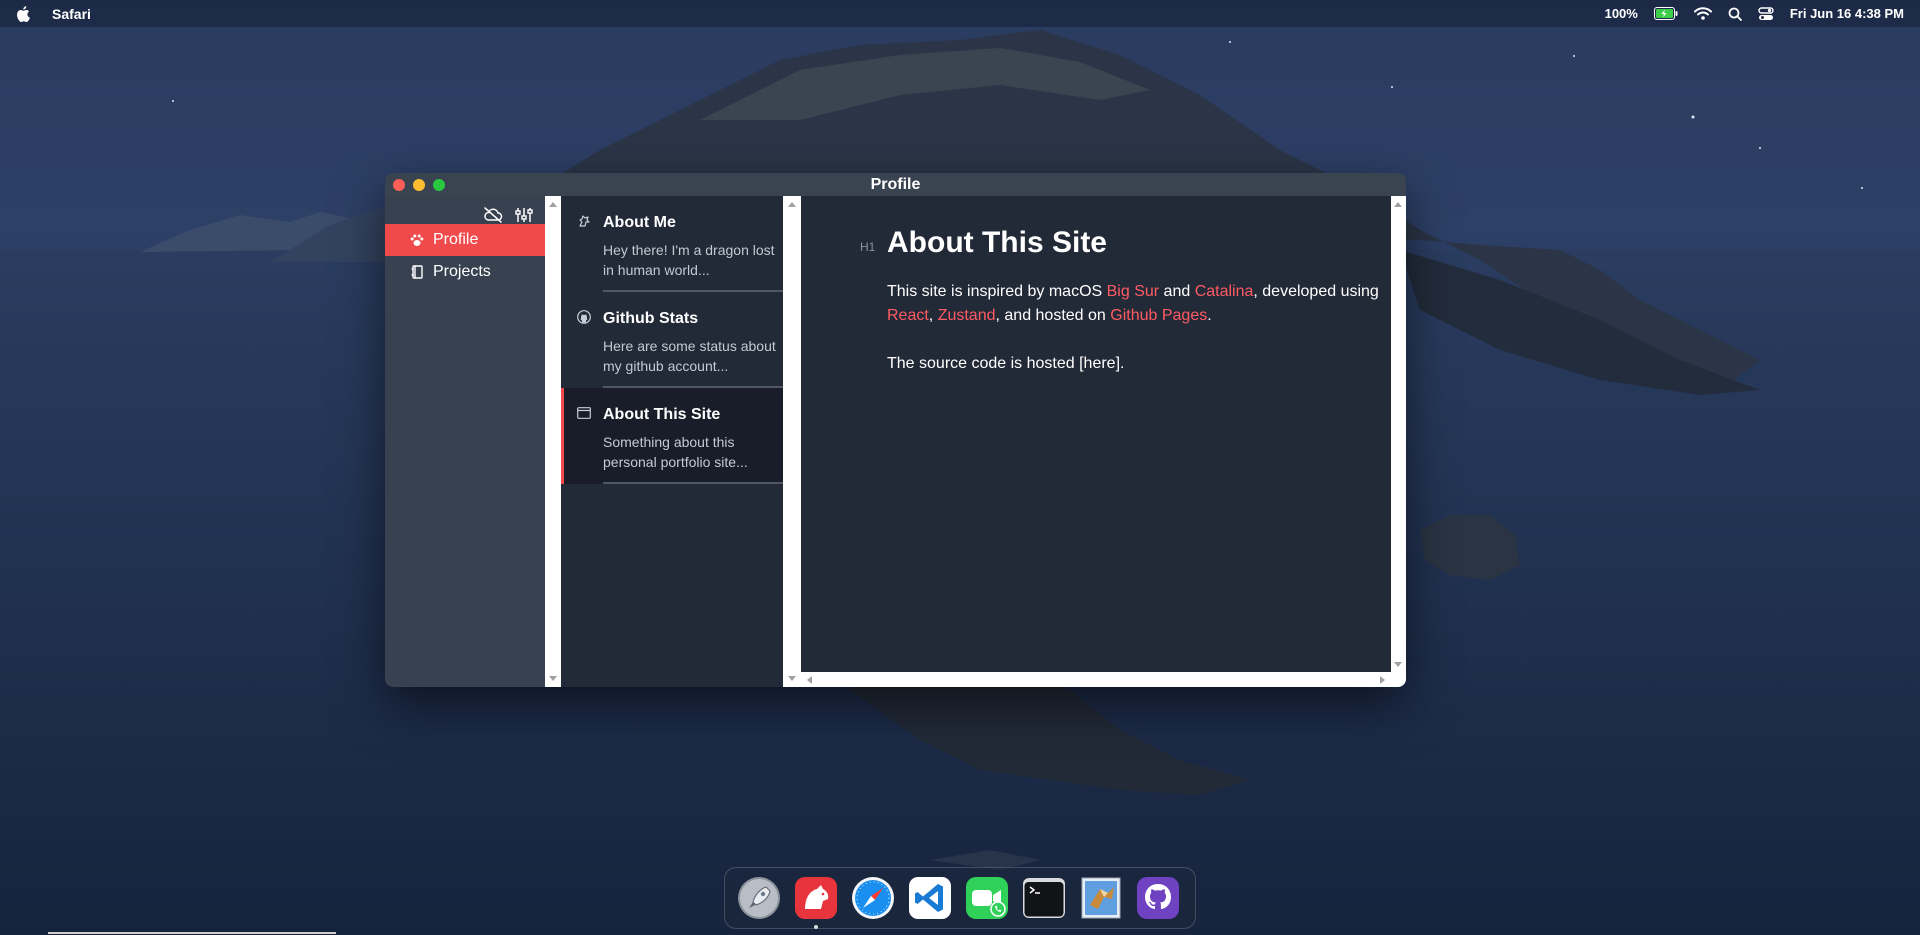  Describe the element at coordinates (1766, 13) in the screenshot. I see `control-center-icon` at that location.